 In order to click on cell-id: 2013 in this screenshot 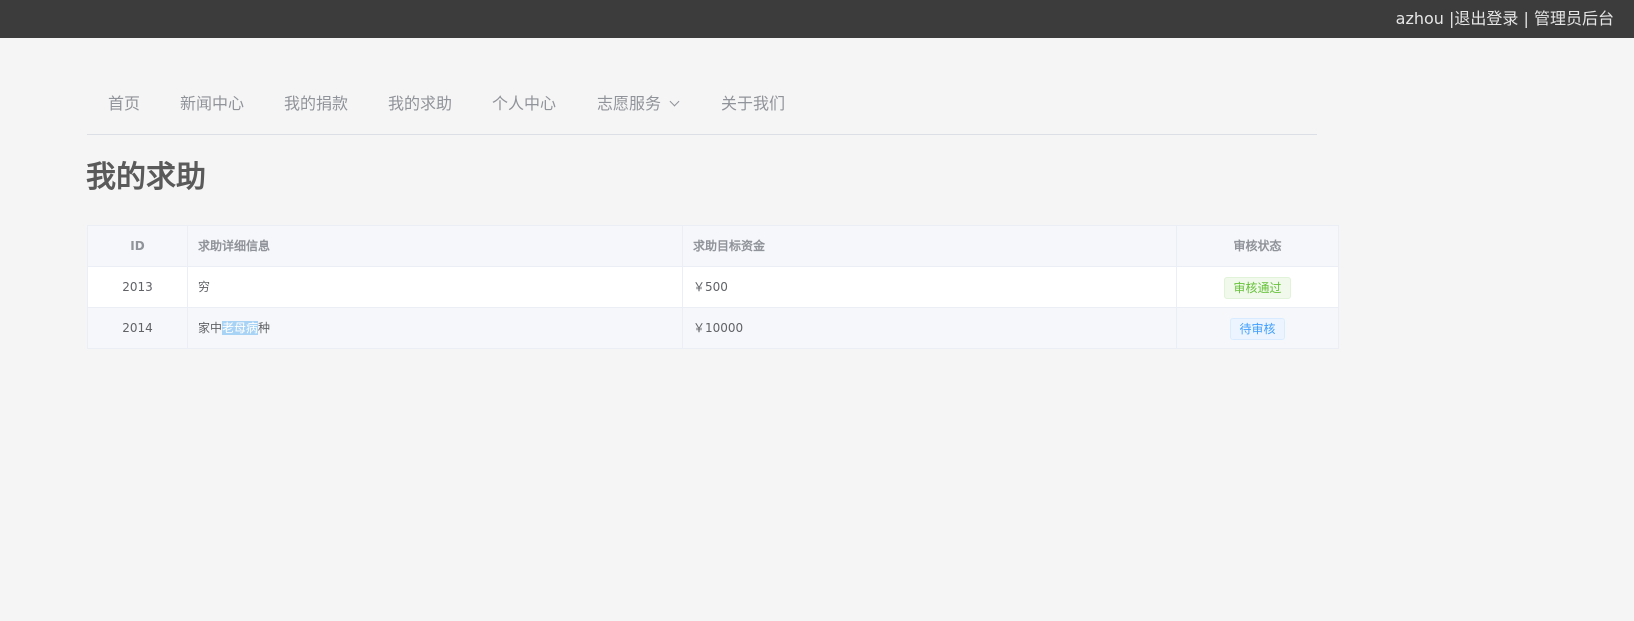, I will do `click(138, 287)`.